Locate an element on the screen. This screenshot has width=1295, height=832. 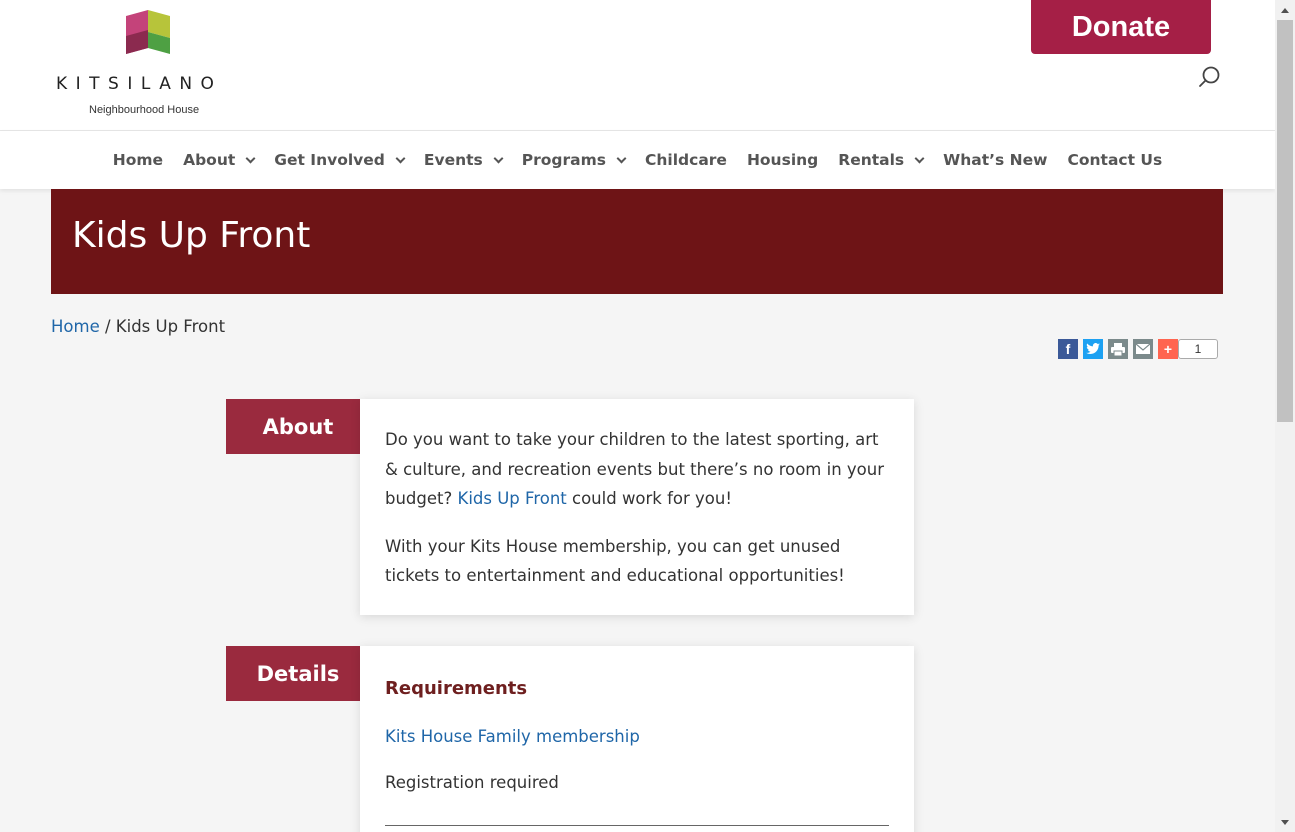
scrollbar-thumb is located at coordinates (1285, 221).